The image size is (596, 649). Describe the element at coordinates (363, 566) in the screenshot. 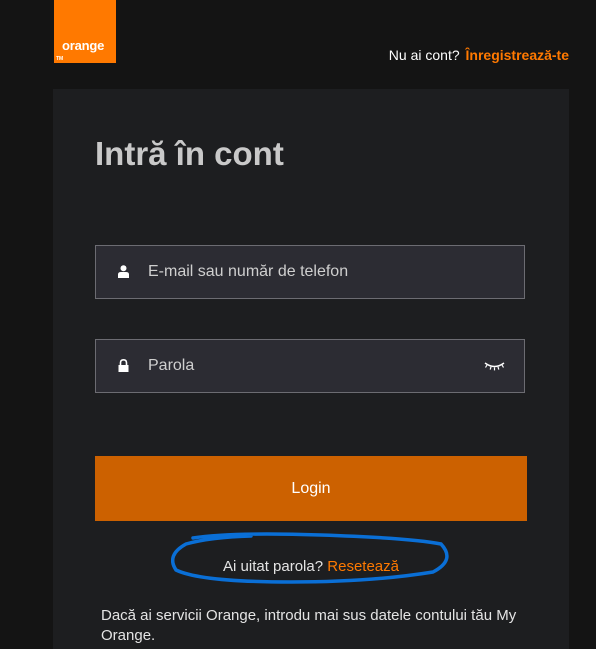

I see `reset-link: Resetează` at that location.